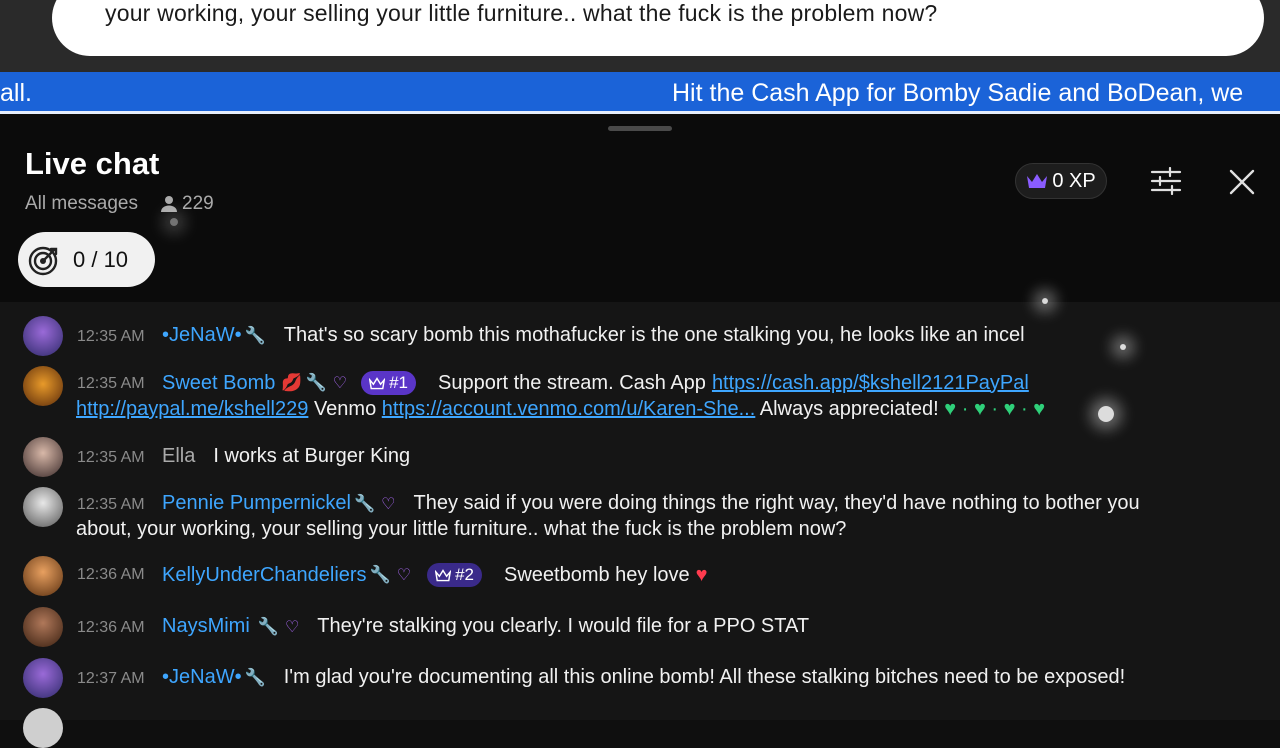 The image size is (1280, 748). What do you see at coordinates (572, 382) in the screenshot?
I see `message-text: Support the stream. Cash App` at bounding box center [572, 382].